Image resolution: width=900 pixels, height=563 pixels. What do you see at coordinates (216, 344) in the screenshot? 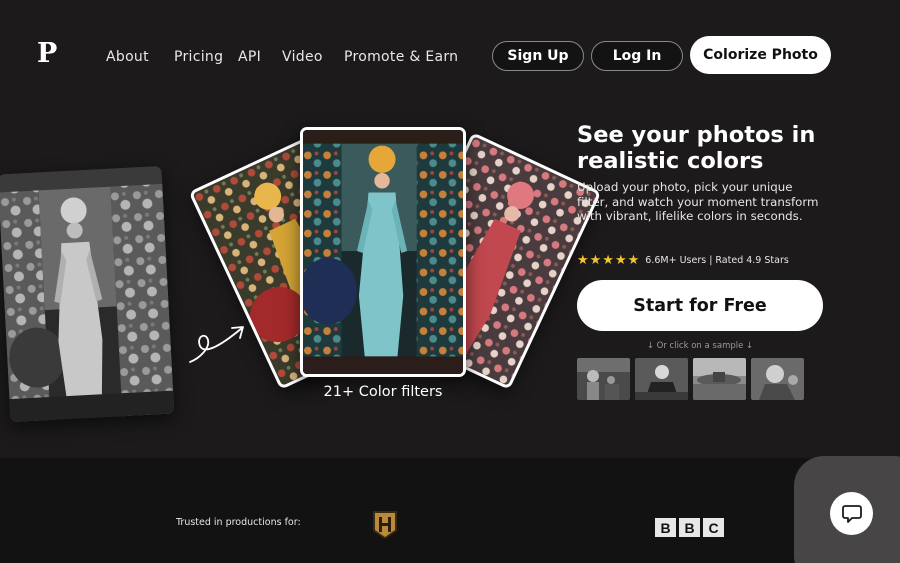
I see `curly-arrow-icon` at bounding box center [216, 344].